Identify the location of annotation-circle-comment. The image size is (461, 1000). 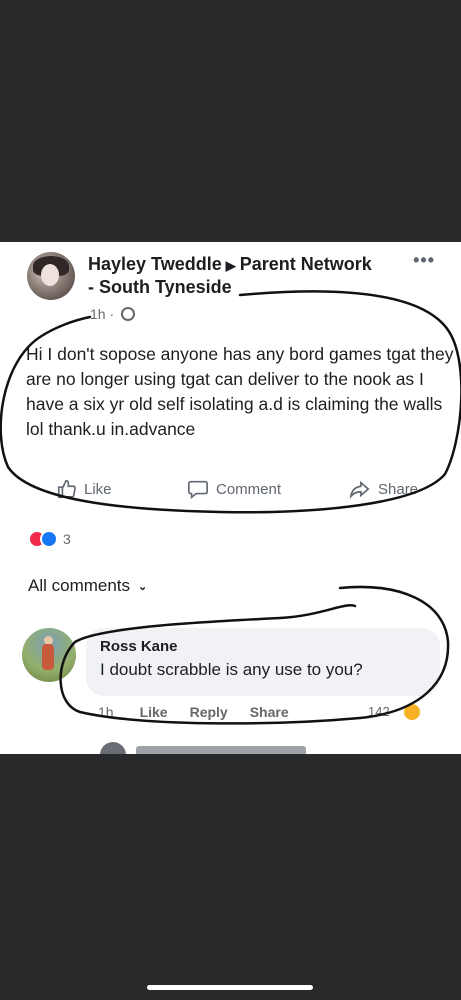
(254, 655).